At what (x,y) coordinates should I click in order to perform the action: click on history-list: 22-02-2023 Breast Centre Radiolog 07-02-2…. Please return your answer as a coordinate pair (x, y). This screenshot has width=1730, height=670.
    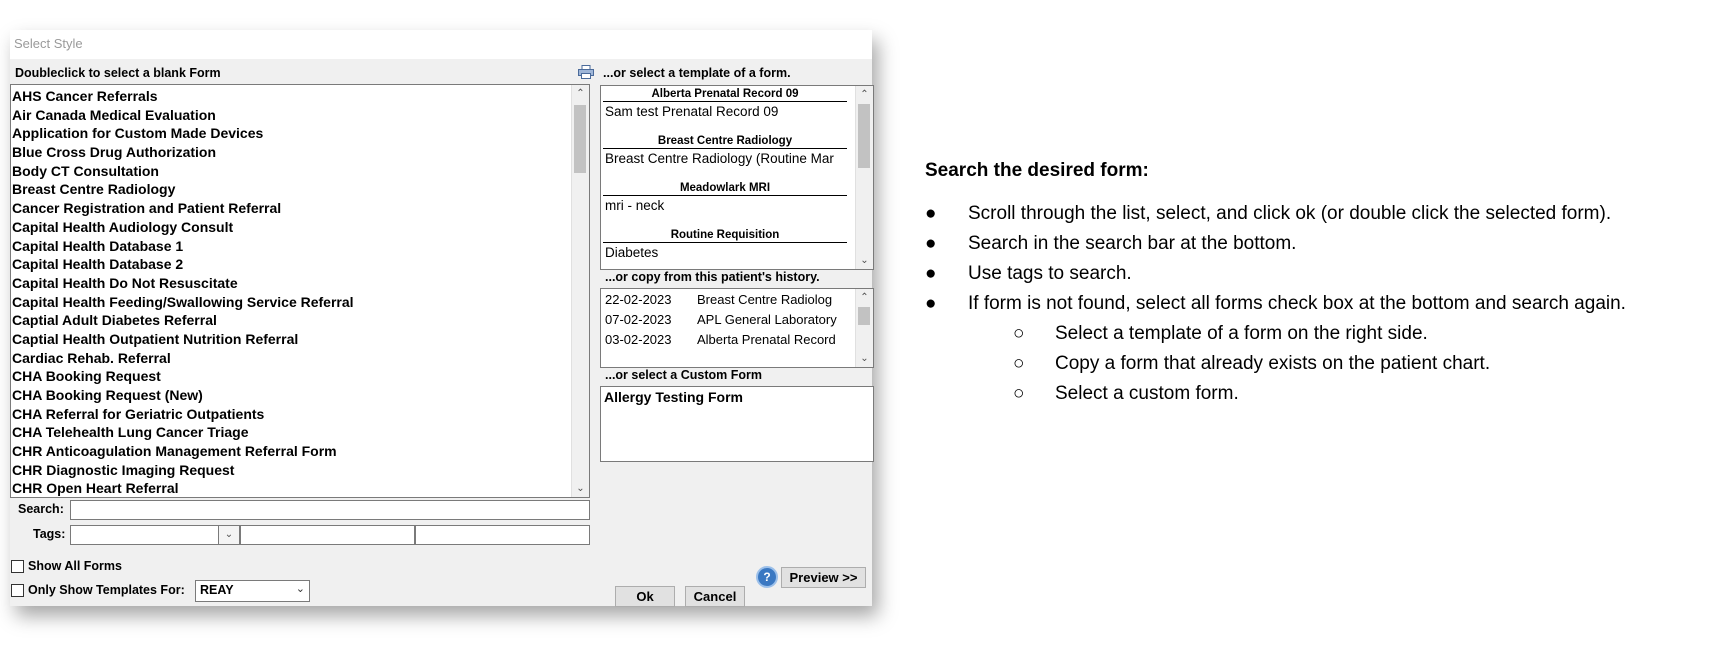
    Looking at the image, I should click on (737, 328).